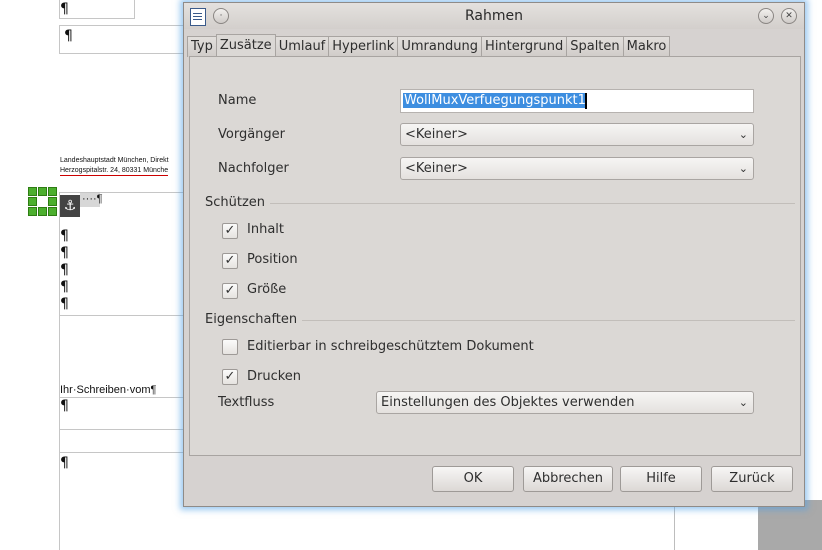 The width and height of the screenshot is (822, 550). What do you see at coordinates (272, 259) in the screenshot?
I see `protect-position-label: Position` at bounding box center [272, 259].